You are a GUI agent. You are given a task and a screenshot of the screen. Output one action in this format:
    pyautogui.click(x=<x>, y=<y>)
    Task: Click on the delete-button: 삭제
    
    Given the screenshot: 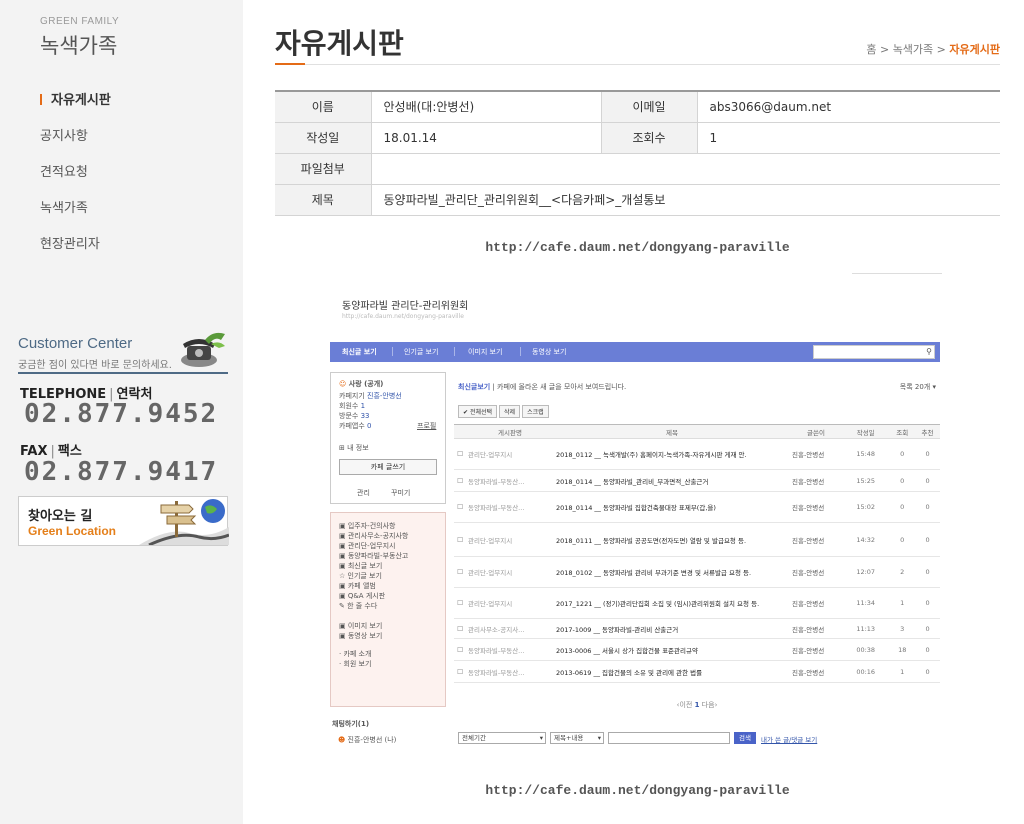 What is the action you would take?
    pyautogui.click(x=510, y=411)
    